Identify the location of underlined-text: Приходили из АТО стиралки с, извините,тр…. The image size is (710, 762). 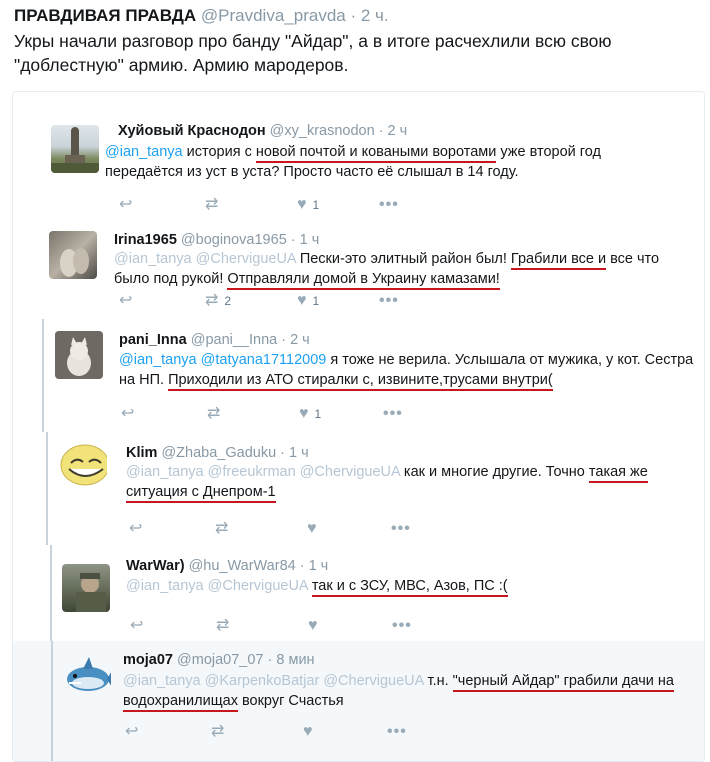
(360, 381).